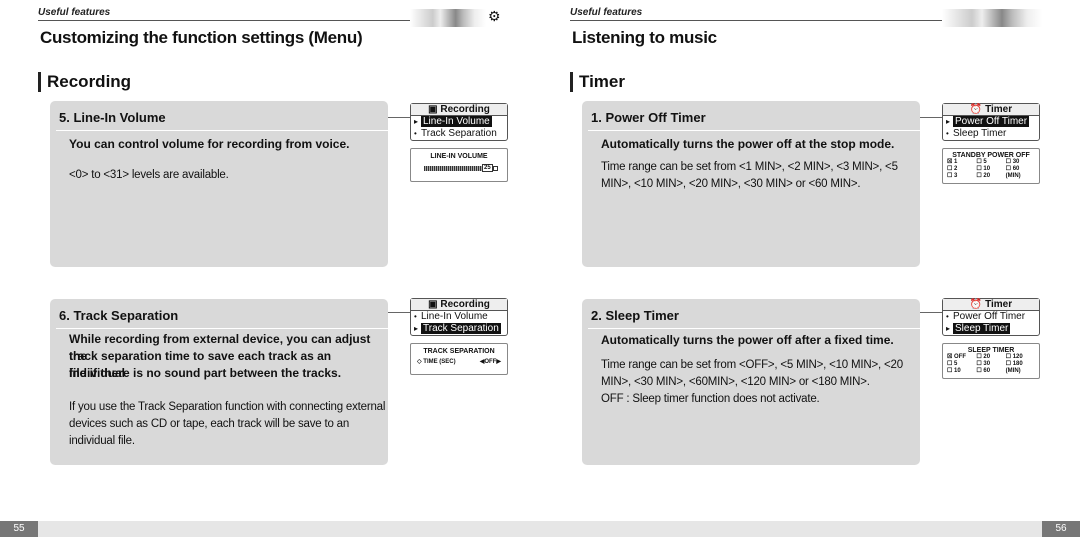 The image size is (1080, 539). Describe the element at coordinates (635, 315) in the screenshot. I see `panel-title: 2. Sleep Timer` at that location.